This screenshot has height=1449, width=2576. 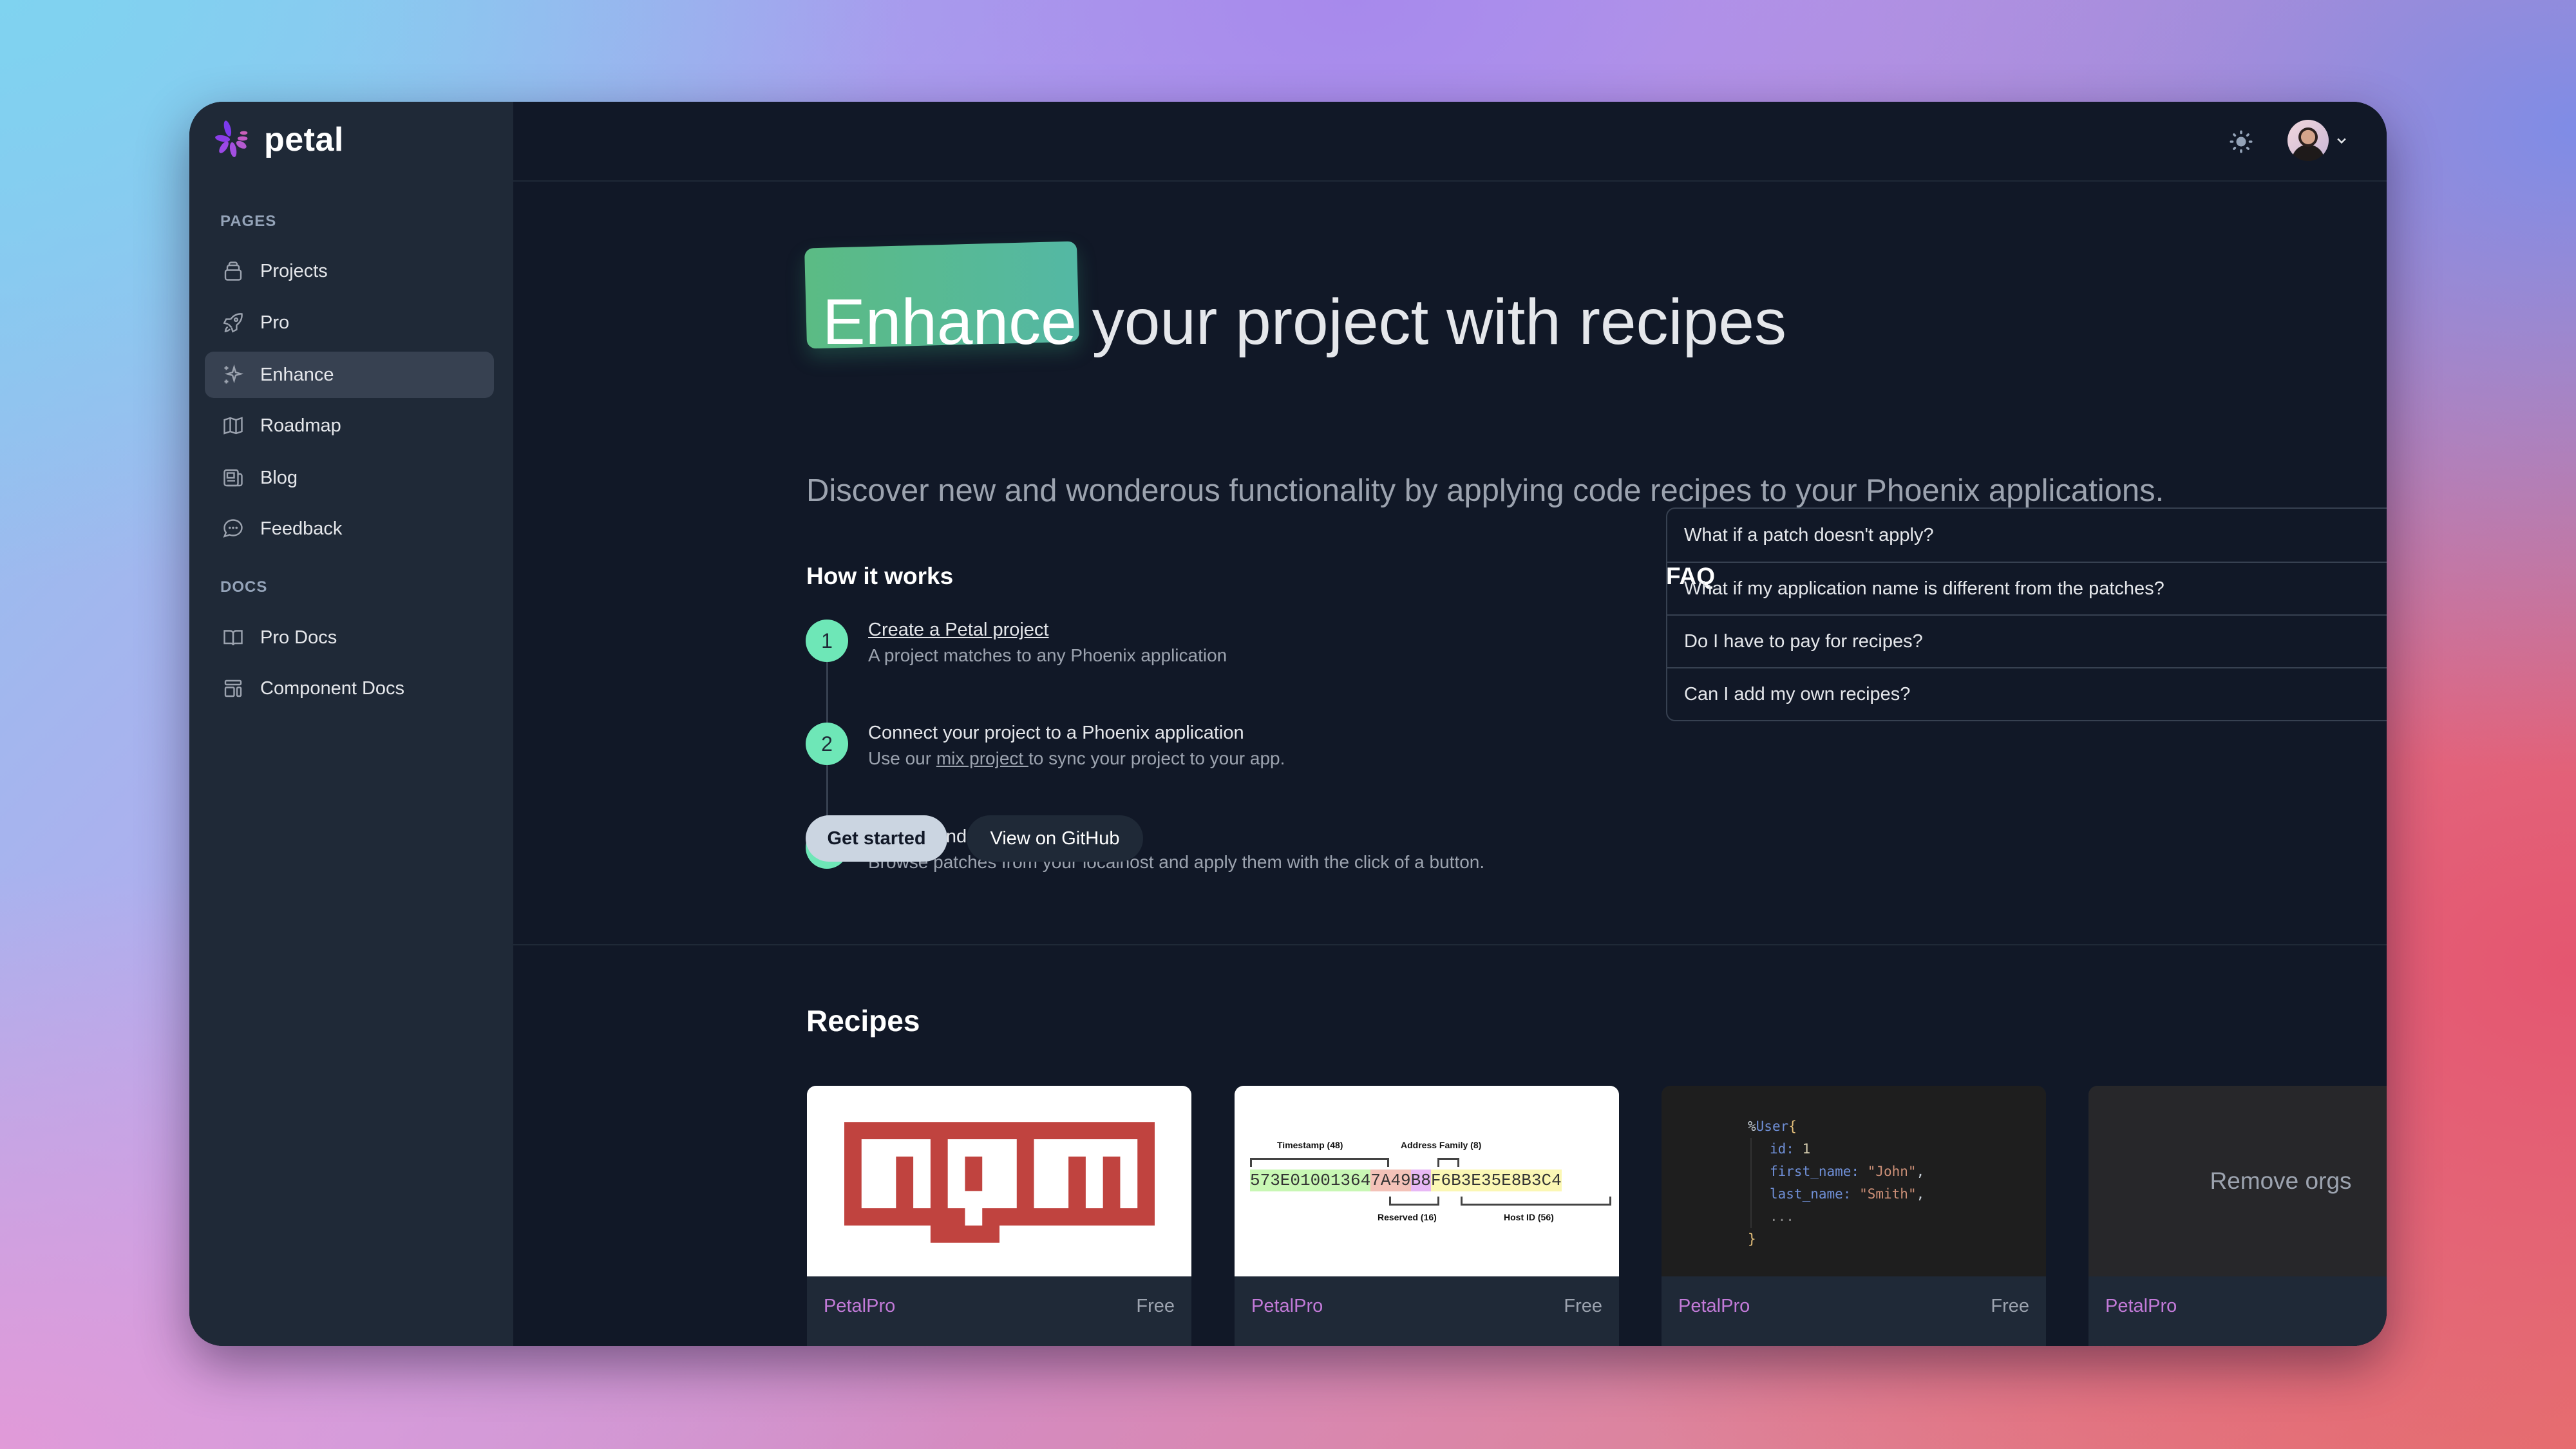 I want to click on newspaper-icon, so click(x=233, y=478).